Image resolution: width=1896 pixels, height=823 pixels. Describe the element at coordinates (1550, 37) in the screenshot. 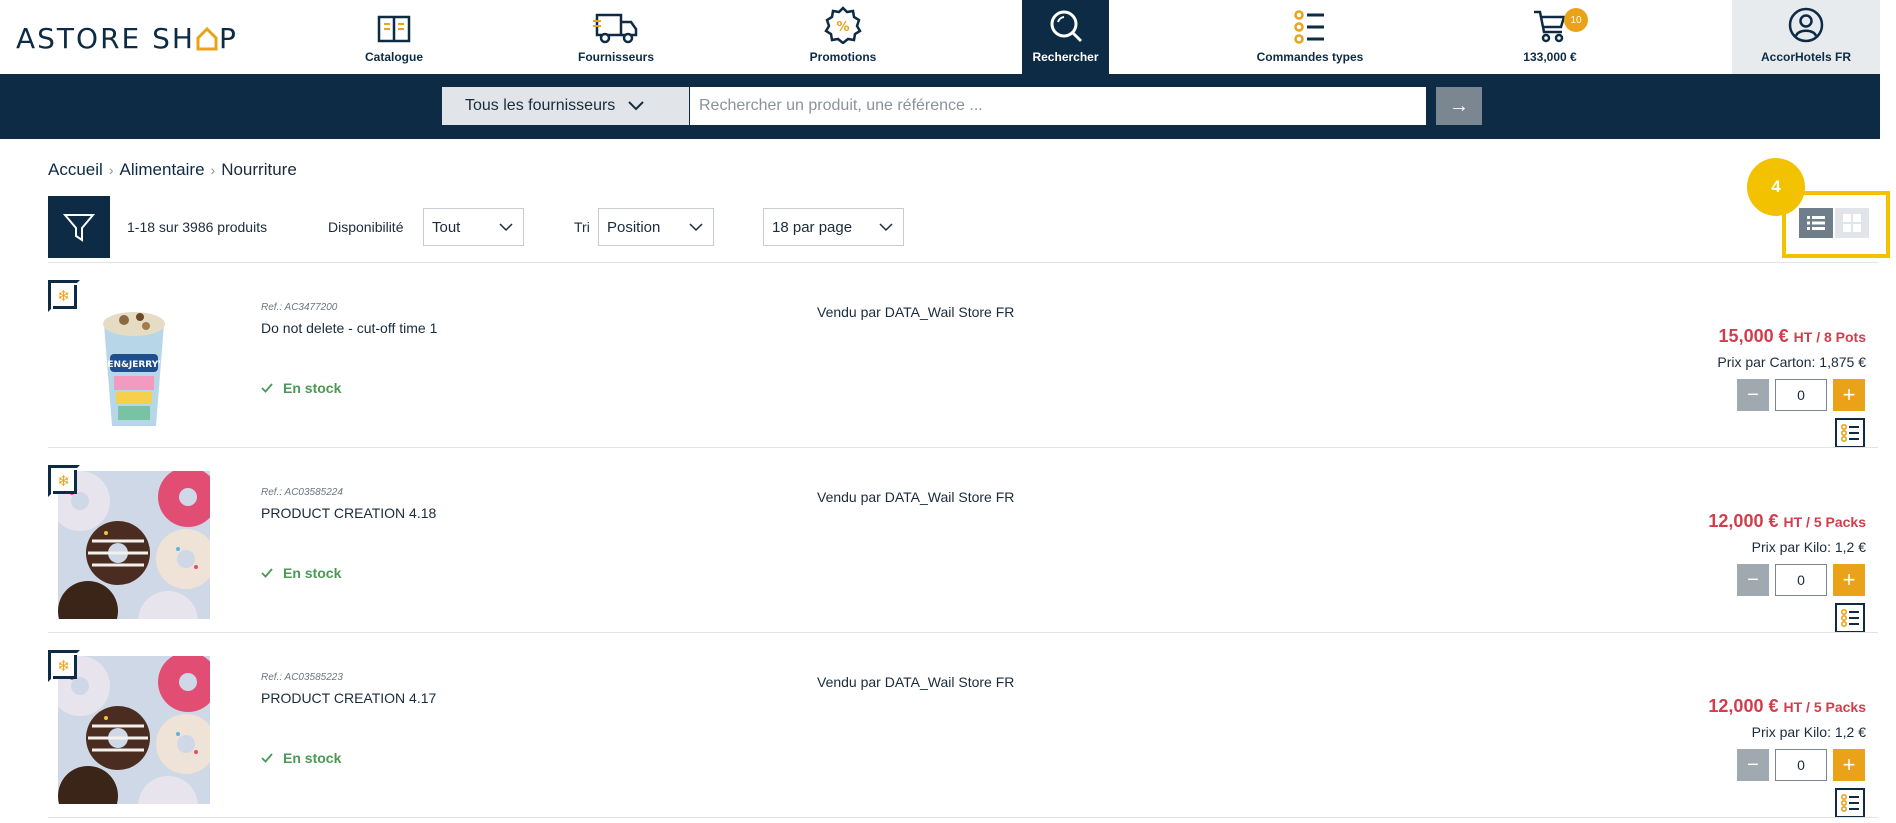

I see `nav-cart: 10 133,000 €` at that location.